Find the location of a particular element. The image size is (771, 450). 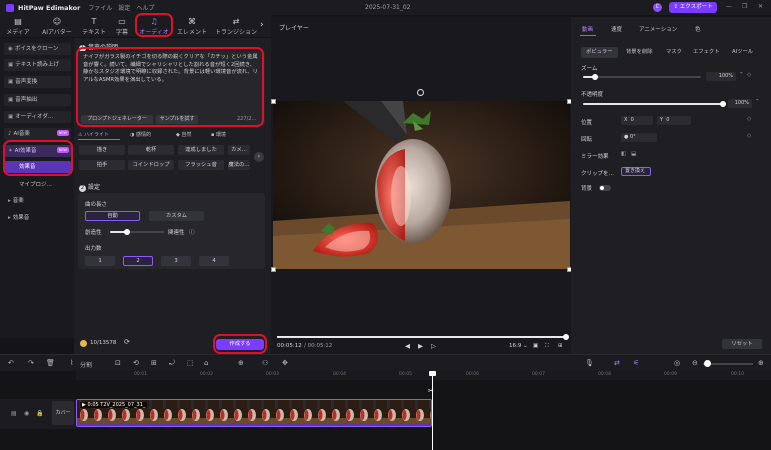

toolbar-more-icon: › is located at coordinates (262, 25).